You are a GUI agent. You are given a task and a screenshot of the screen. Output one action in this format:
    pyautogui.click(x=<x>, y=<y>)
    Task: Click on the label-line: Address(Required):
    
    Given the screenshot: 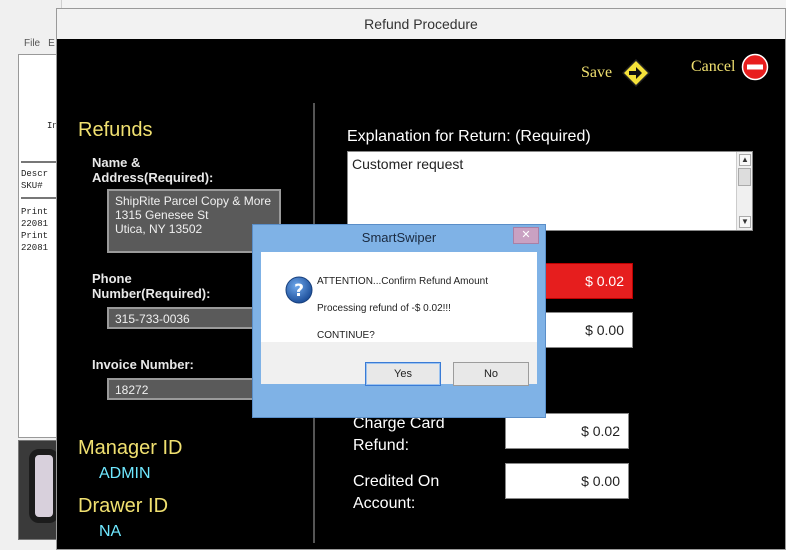 What is the action you would take?
    pyautogui.click(x=153, y=177)
    